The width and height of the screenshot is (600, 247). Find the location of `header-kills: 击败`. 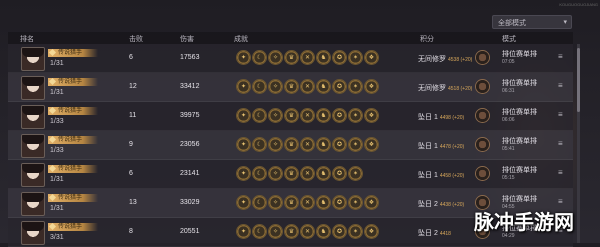

header-kills: 击败 is located at coordinates (136, 39).